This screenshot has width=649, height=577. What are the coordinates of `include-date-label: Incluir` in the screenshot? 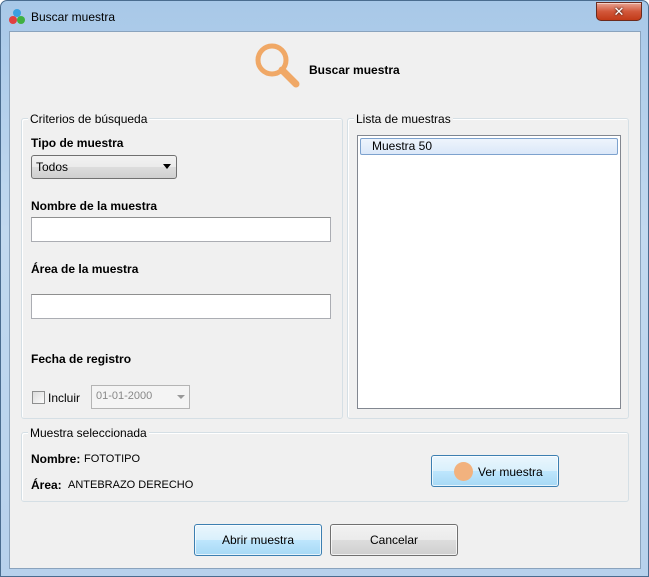 It's located at (64, 398).